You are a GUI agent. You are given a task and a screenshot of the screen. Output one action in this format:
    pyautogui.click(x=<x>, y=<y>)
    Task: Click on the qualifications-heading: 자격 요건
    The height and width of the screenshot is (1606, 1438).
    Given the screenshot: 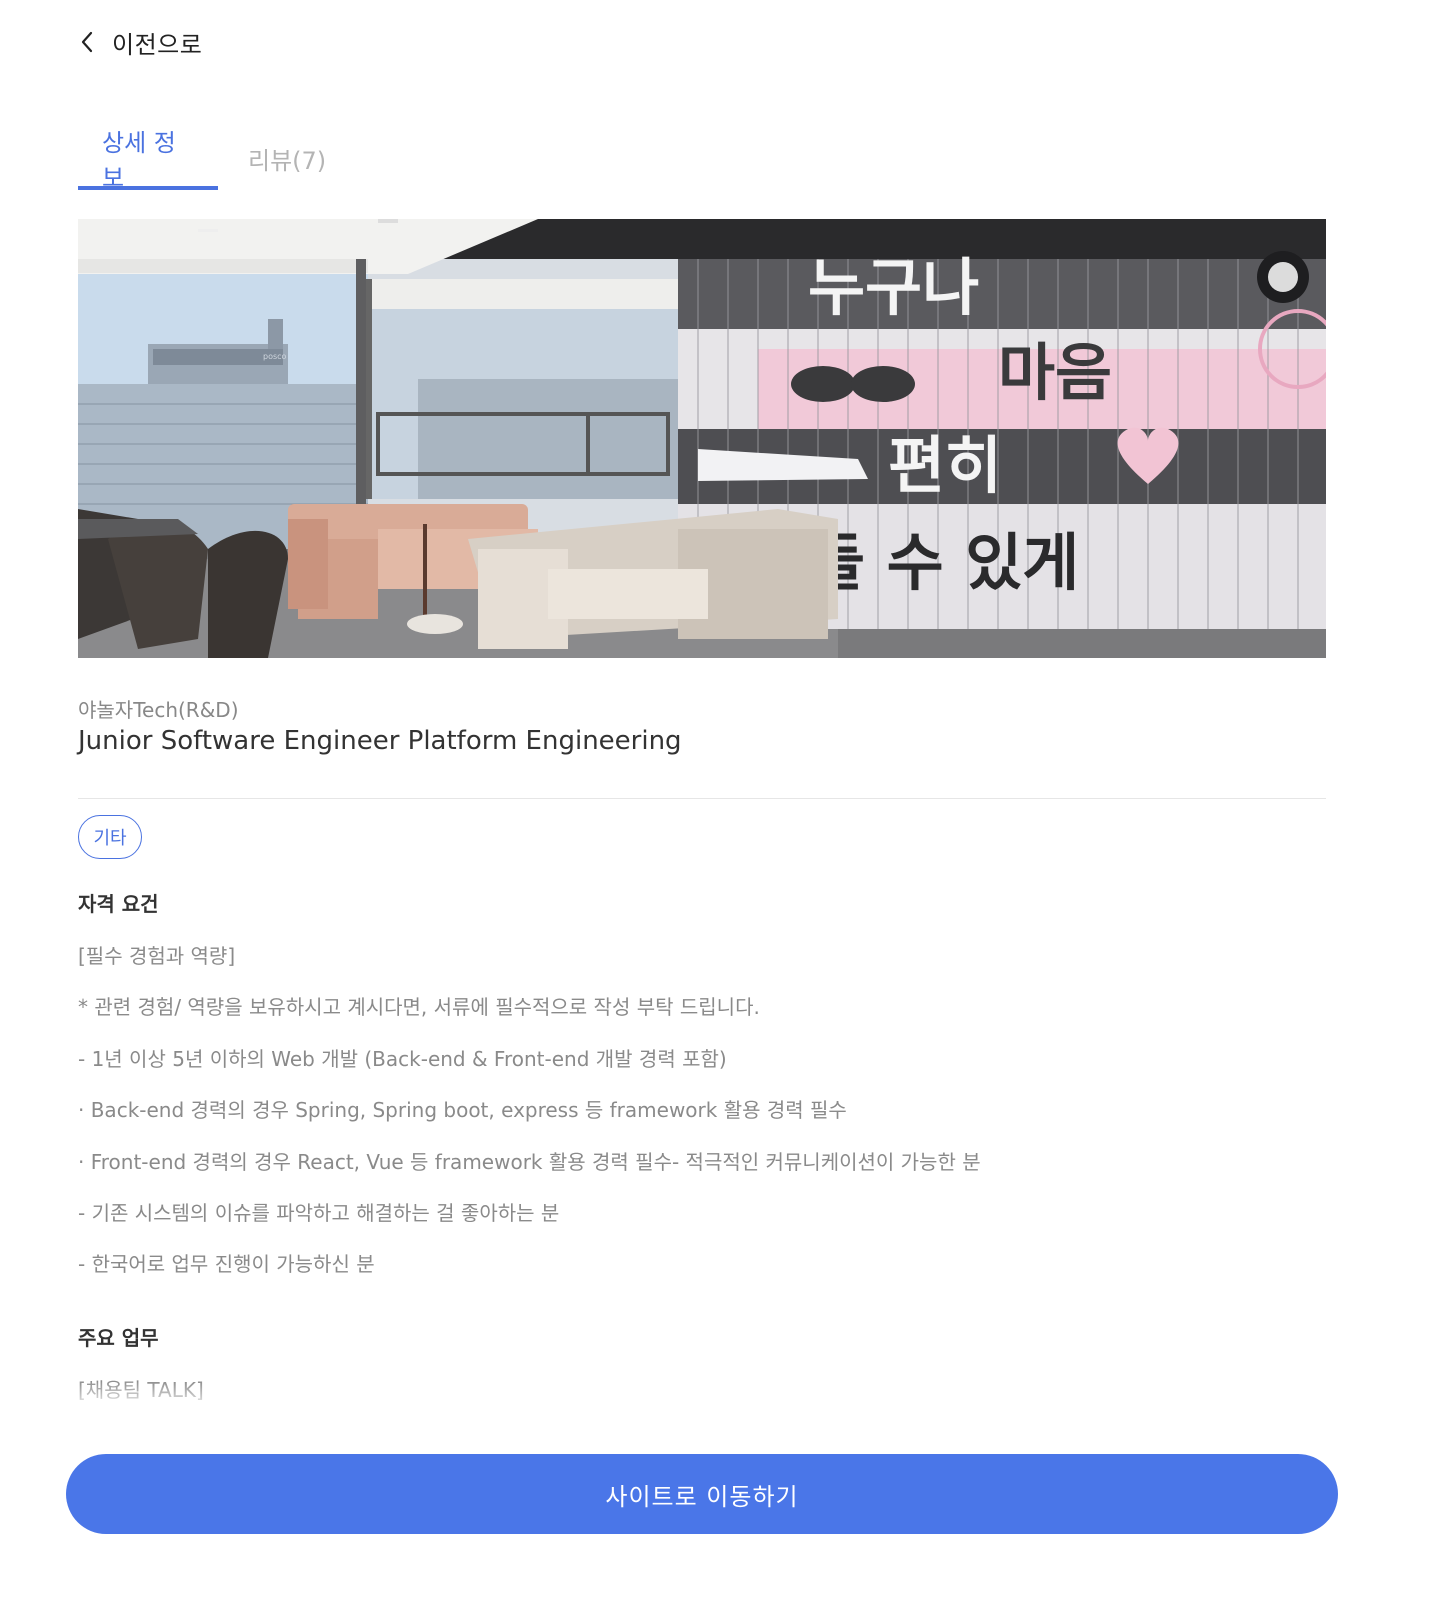 What is the action you would take?
    pyautogui.click(x=118, y=904)
    